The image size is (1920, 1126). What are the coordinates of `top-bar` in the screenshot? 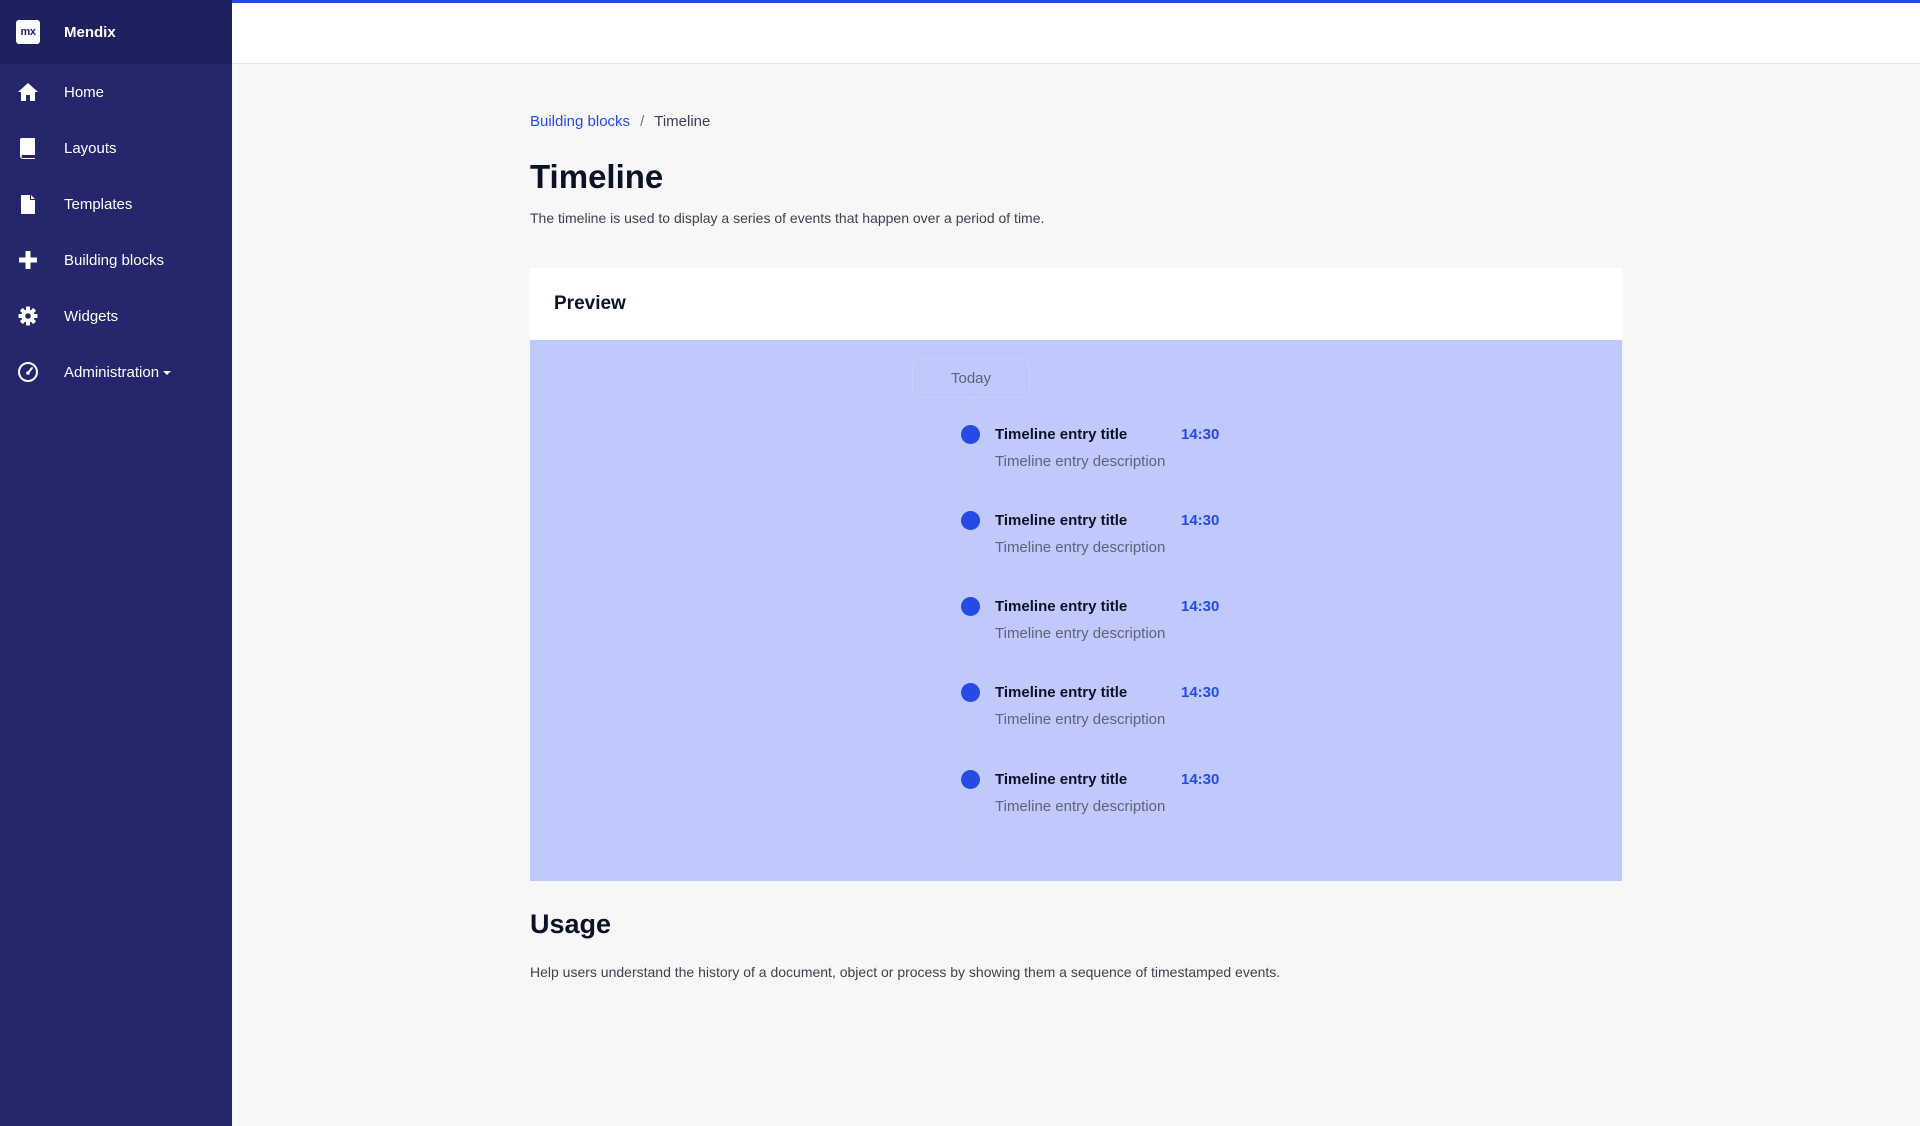 It's located at (1076, 32).